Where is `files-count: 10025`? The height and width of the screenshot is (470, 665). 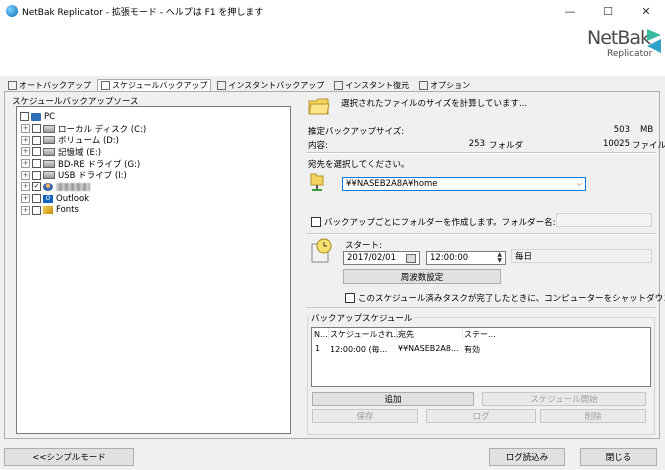 files-count: 10025 is located at coordinates (616, 144).